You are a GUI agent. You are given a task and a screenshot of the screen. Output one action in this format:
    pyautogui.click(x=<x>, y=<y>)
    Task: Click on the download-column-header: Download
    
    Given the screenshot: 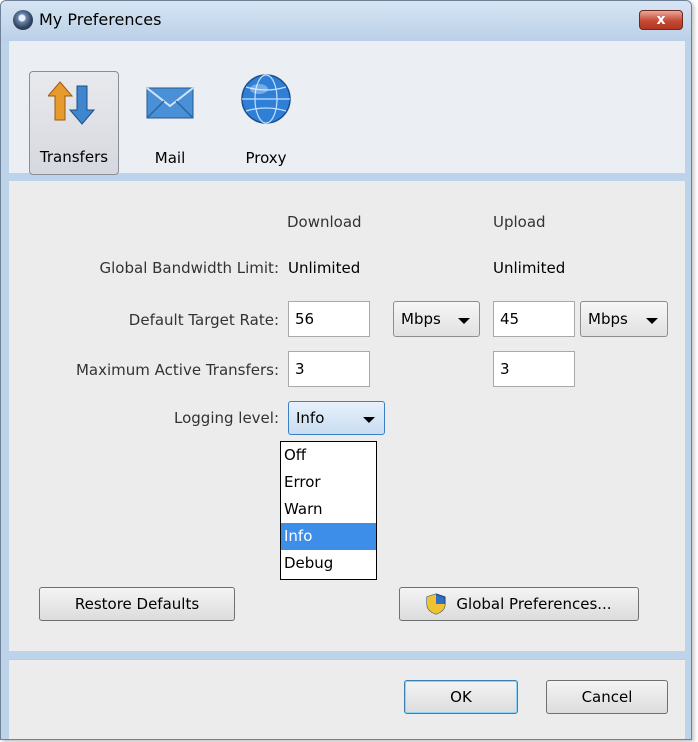 What is the action you would take?
    pyautogui.click(x=324, y=222)
    